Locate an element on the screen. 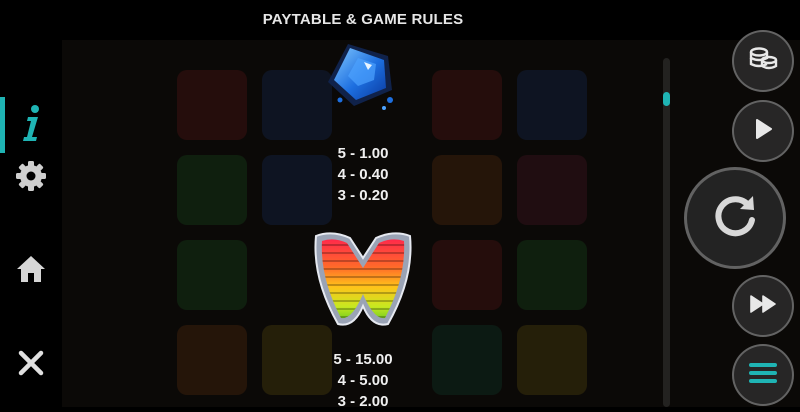  bet-button is located at coordinates (763, 61).